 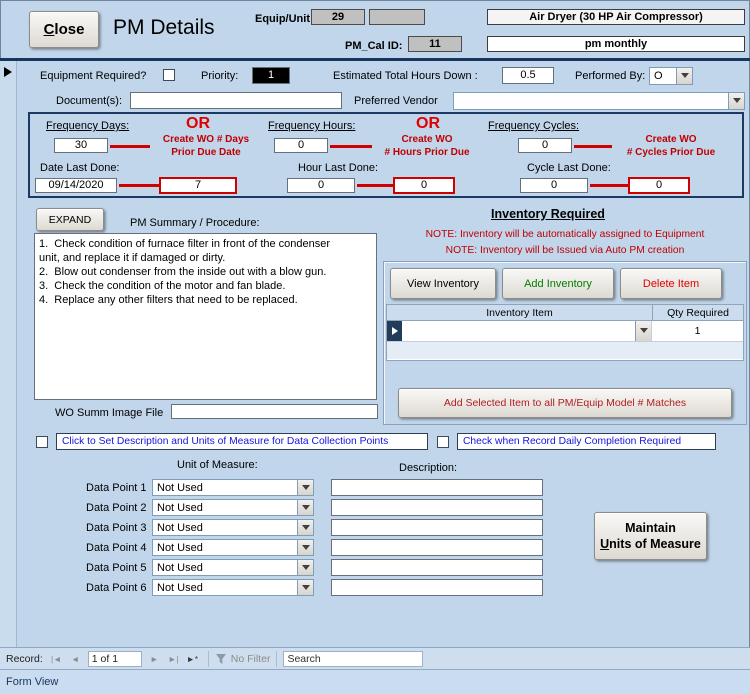 I want to click on data-point-2-unit-combo: Not Used, so click(x=233, y=507).